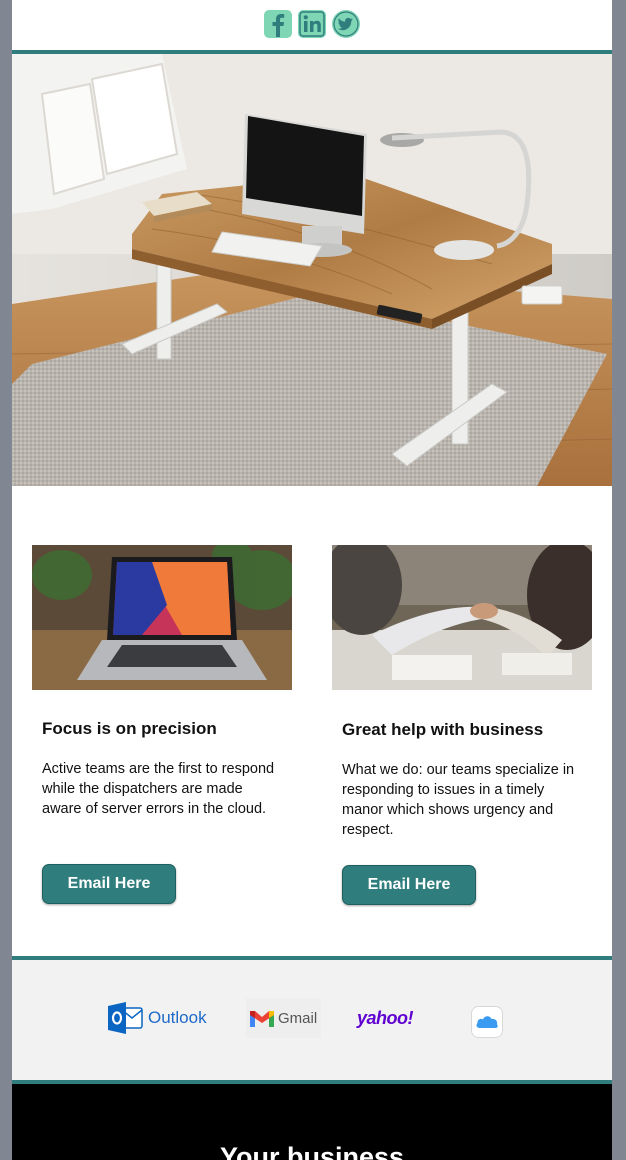 The width and height of the screenshot is (626, 1160). What do you see at coordinates (312, 1122) in the screenshot?
I see `footer: Your business` at bounding box center [312, 1122].